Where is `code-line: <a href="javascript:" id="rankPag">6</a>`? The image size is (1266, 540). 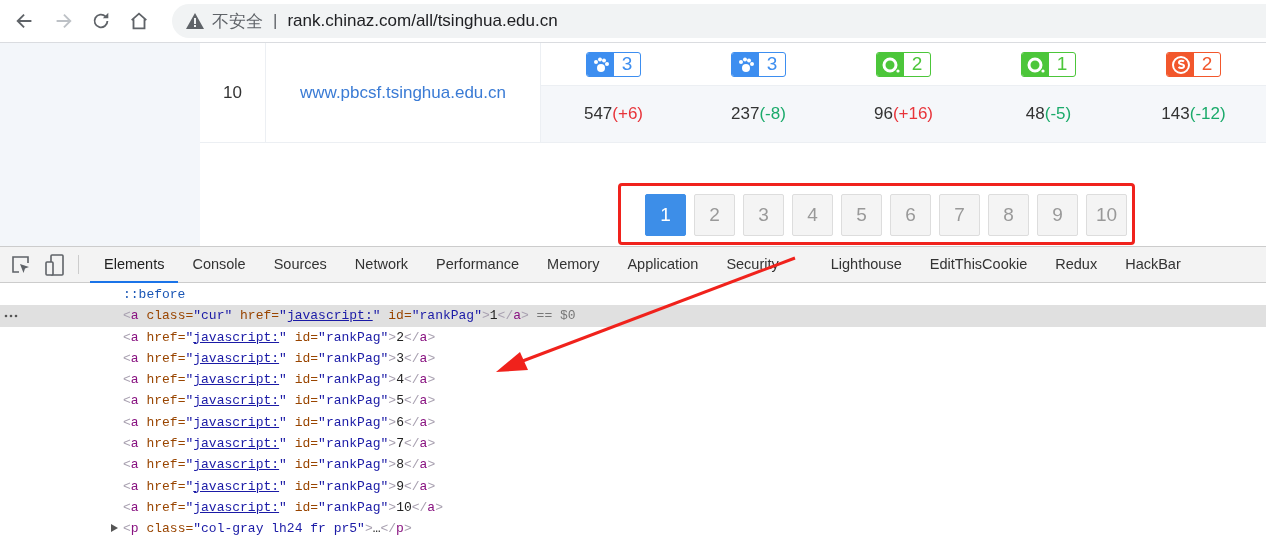 code-line: <a href="javascript:" id="rankPag">6</a> is located at coordinates (279, 422).